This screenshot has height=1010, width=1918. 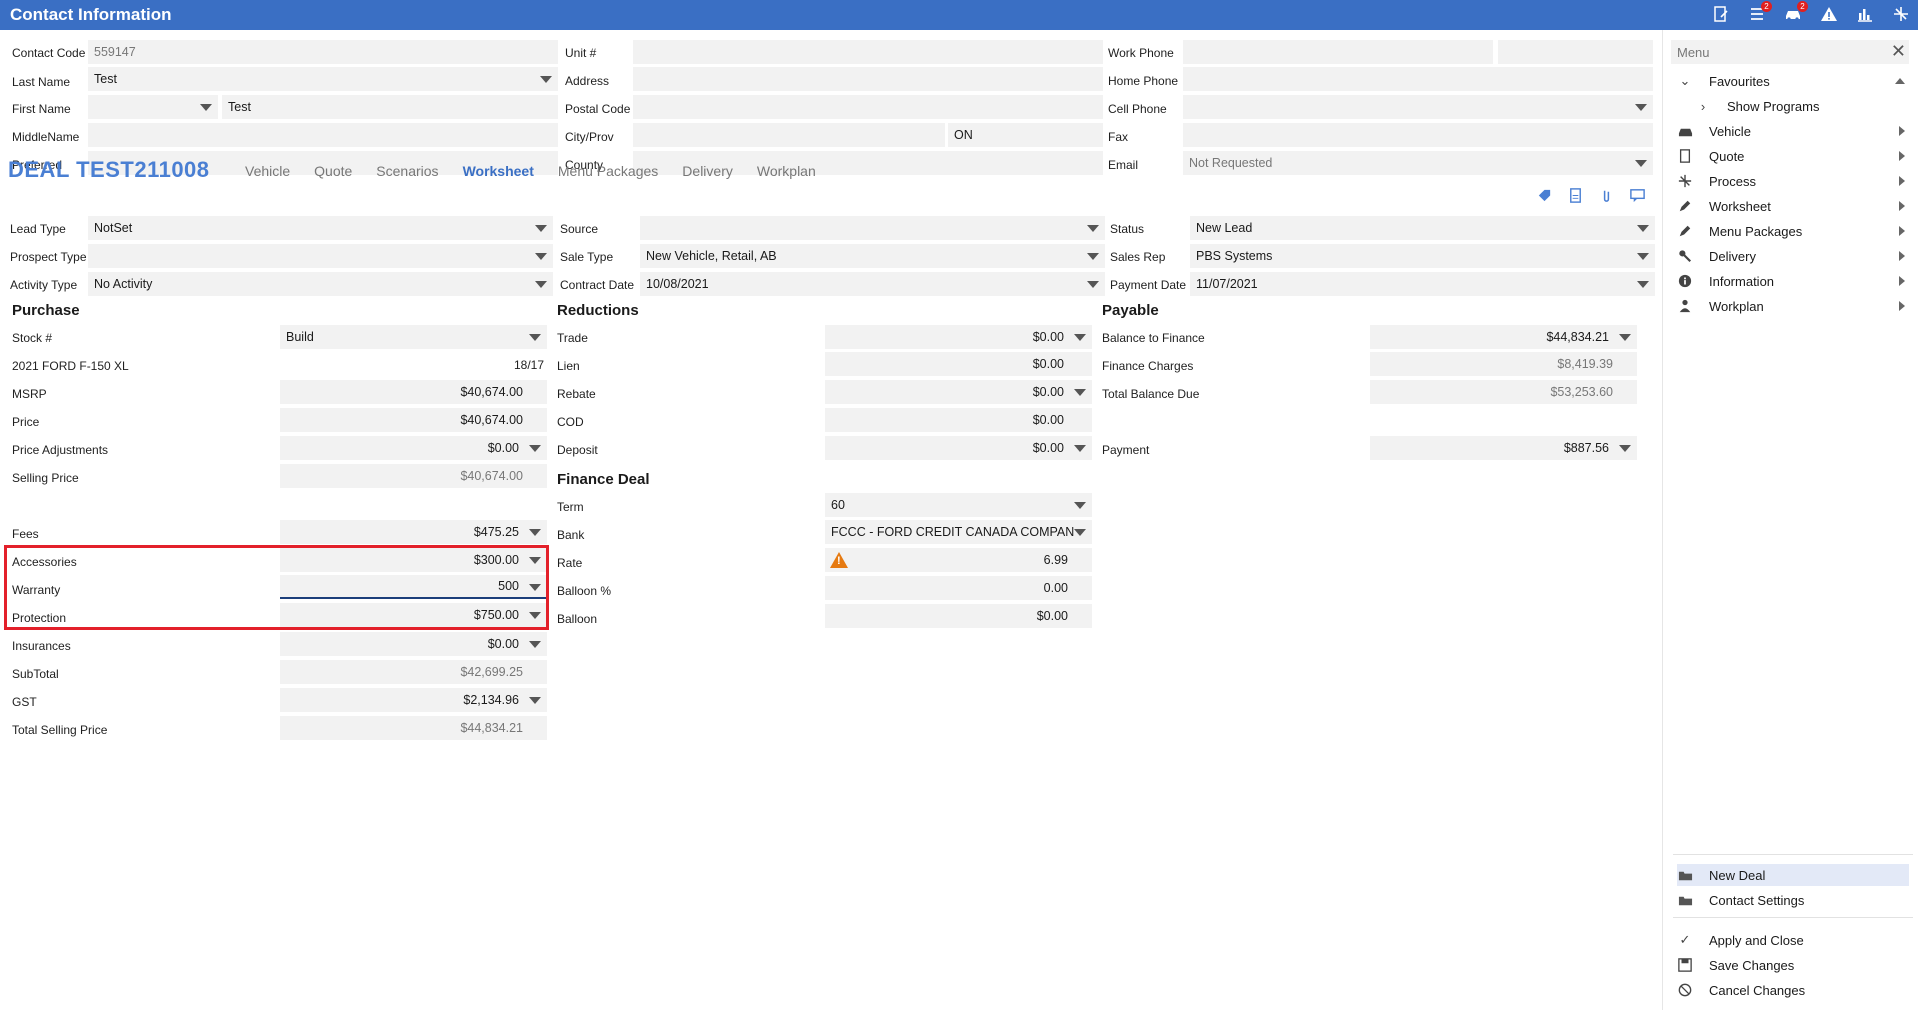 What do you see at coordinates (1637, 195) in the screenshot?
I see `comment-icon` at bounding box center [1637, 195].